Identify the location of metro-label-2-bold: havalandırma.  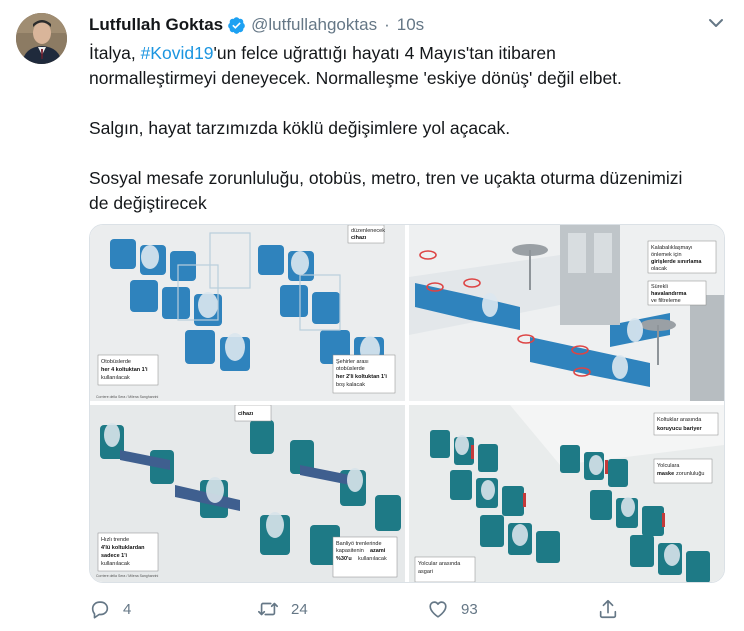
(669, 294).